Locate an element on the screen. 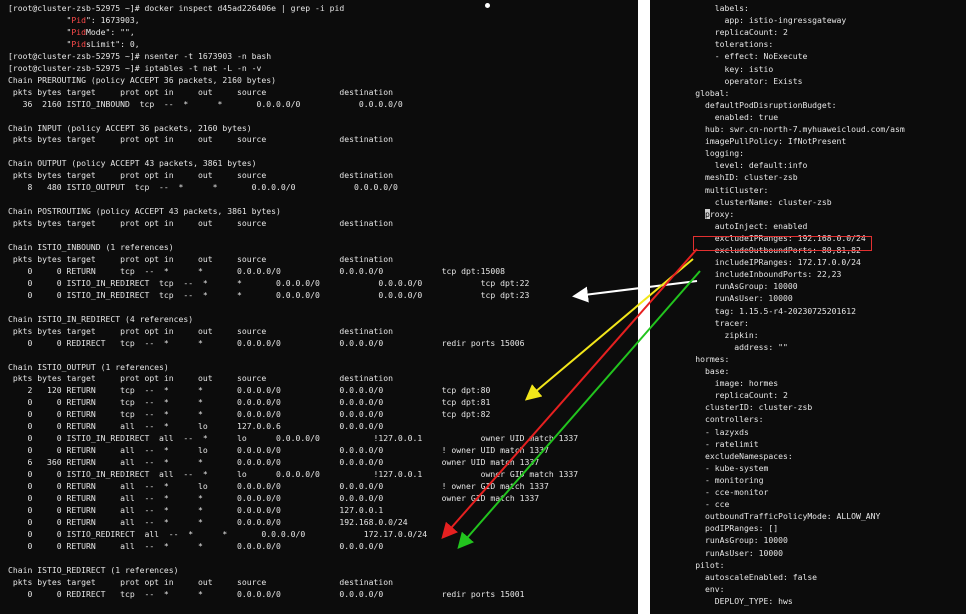  yaml-config-line: clusterName: cluster-zsb is located at coordinates (749, 202).